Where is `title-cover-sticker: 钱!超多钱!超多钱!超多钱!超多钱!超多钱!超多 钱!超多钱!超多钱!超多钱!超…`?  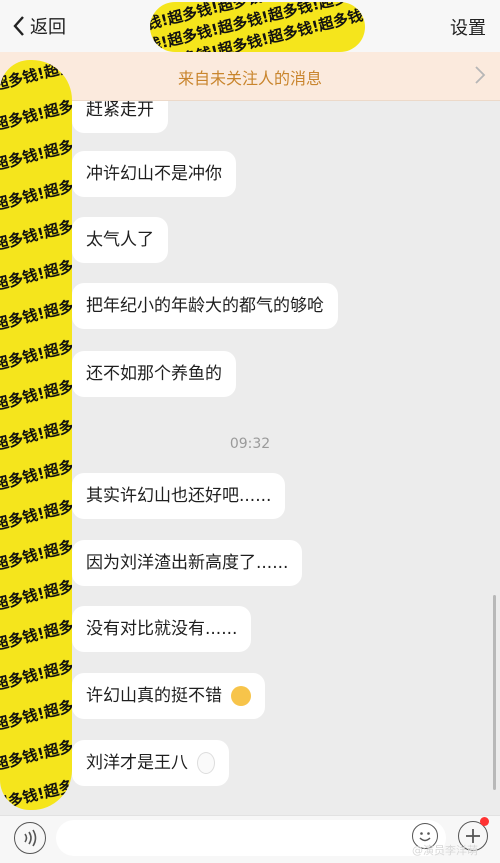 title-cover-sticker: 钱!超多钱!超多钱!超多钱!超多钱!超多钱!超多 钱!超多钱!超多钱!超多钱!超… is located at coordinates (257, 27).